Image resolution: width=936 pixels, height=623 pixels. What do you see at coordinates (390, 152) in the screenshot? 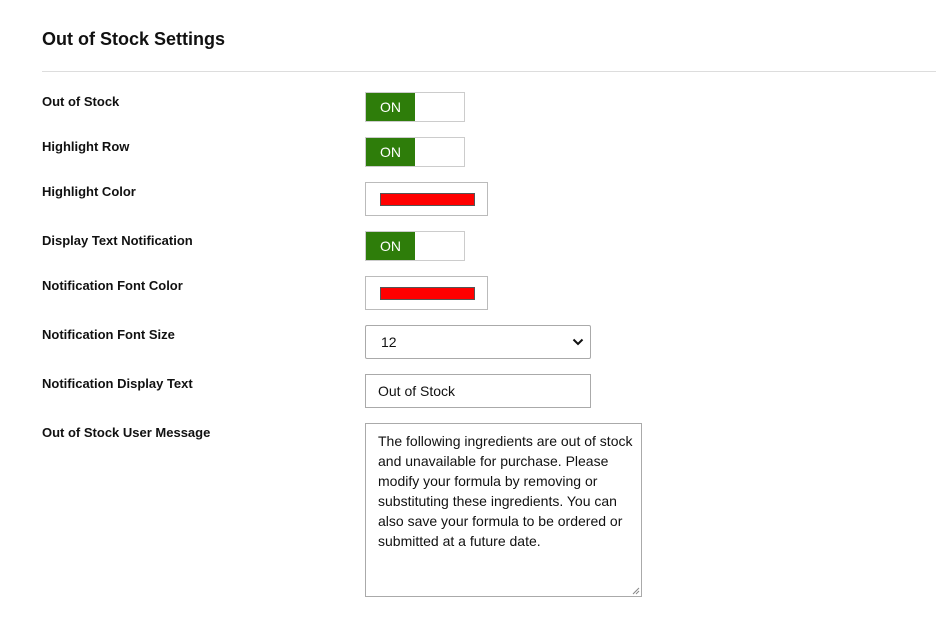
I see `highlight-row-toggle-state: ON` at bounding box center [390, 152].